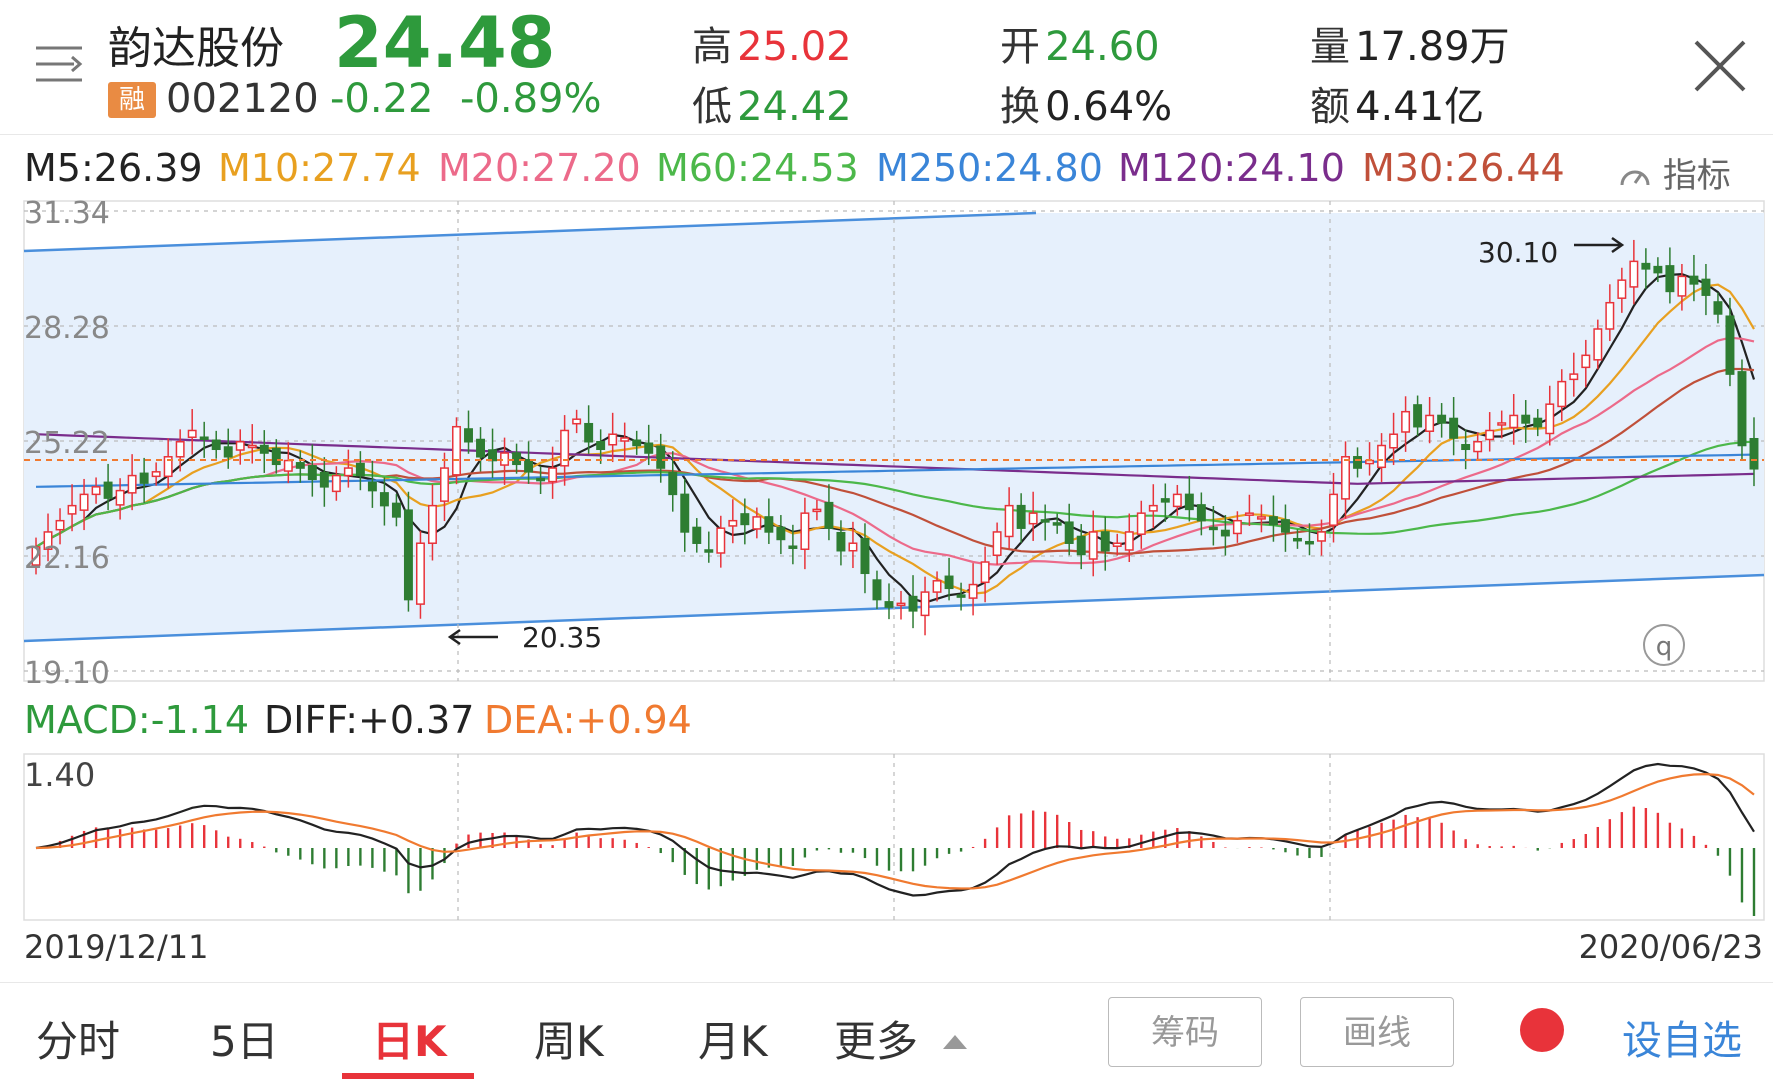 Image resolution: width=1773 pixels, height=1080 pixels. What do you see at coordinates (1185, 1032) in the screenshot?
I see `chip-distribution-button: 筹码` at bounding box center [1185, 1032].